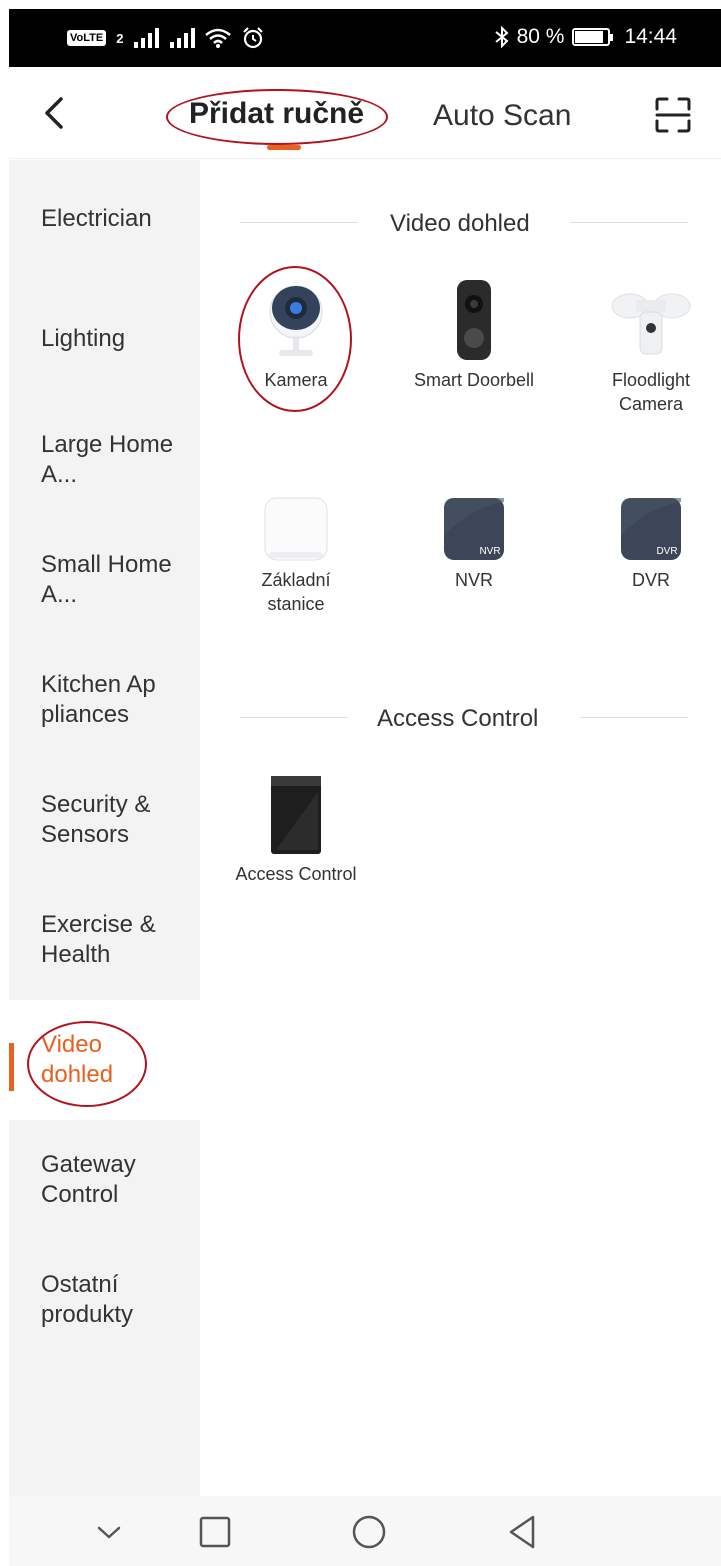 The height and width of the screenshot is (1566, 721). What do you see at coordinates (502, 116) in the screenshot?
I see `tab-auto-scan: Auto Scan` at bounding box center [502, 116].